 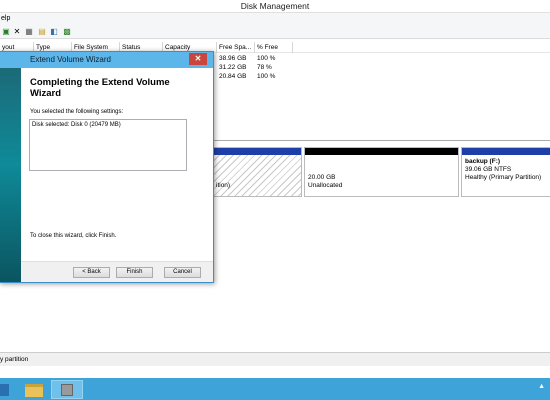 What do you see at coordinates (67, 32) in the screenshot?
I see `refresh-icon: ▩` at bounding box center [67, 32].